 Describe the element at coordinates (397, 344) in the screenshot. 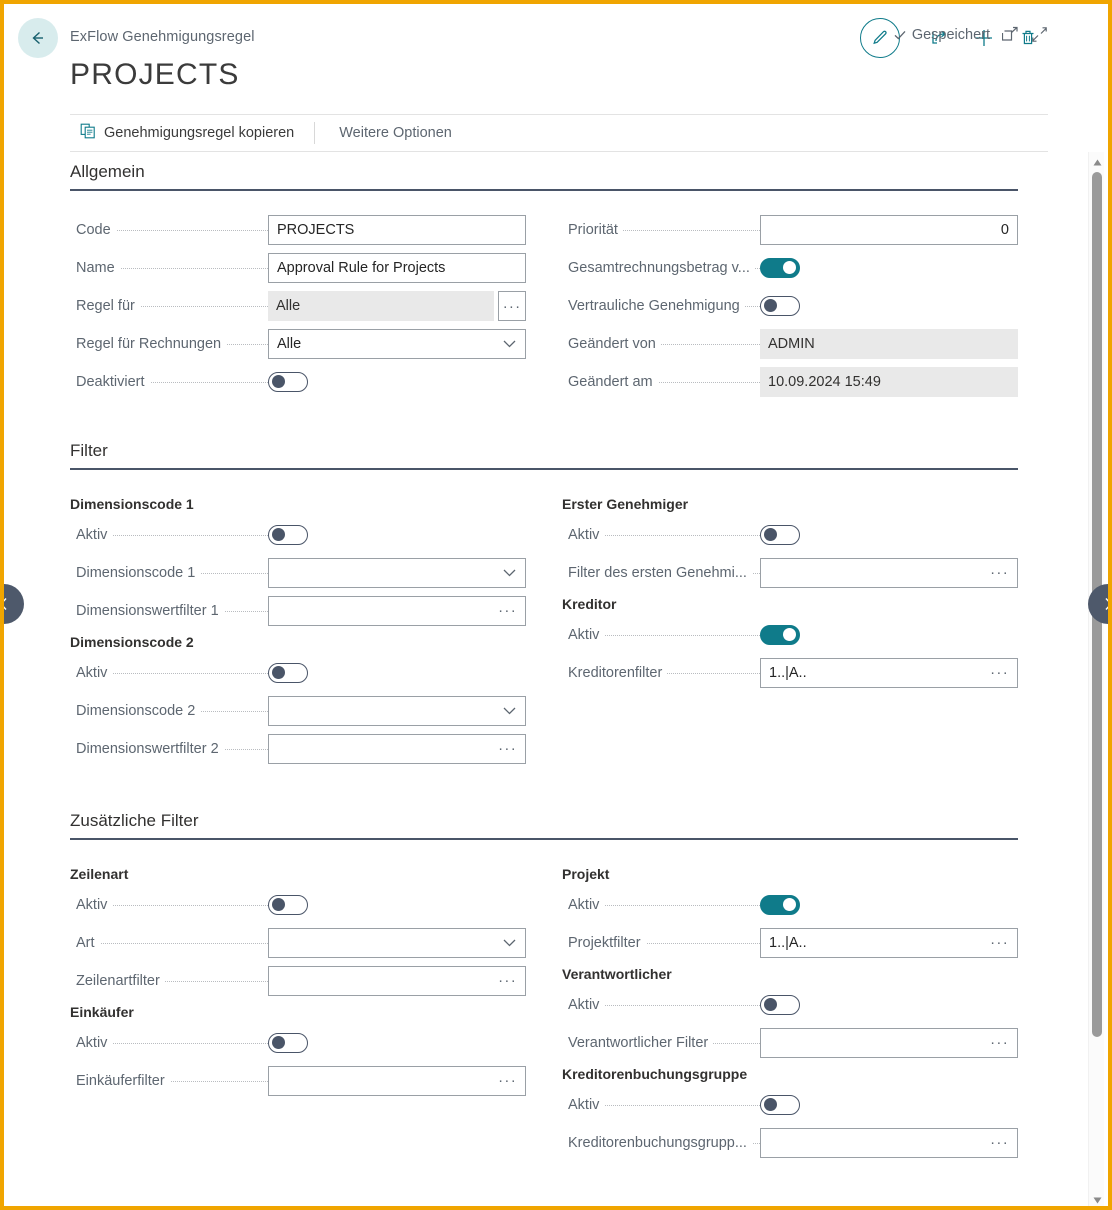

I see `input-regel-fuer-rechnungen: Alle` at that location.